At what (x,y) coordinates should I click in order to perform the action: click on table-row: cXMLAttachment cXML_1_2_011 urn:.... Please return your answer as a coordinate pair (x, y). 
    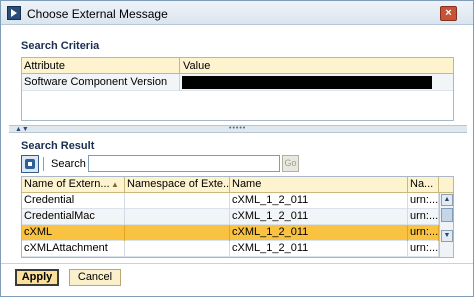
    Looking at the image, I should click on (230, 249).